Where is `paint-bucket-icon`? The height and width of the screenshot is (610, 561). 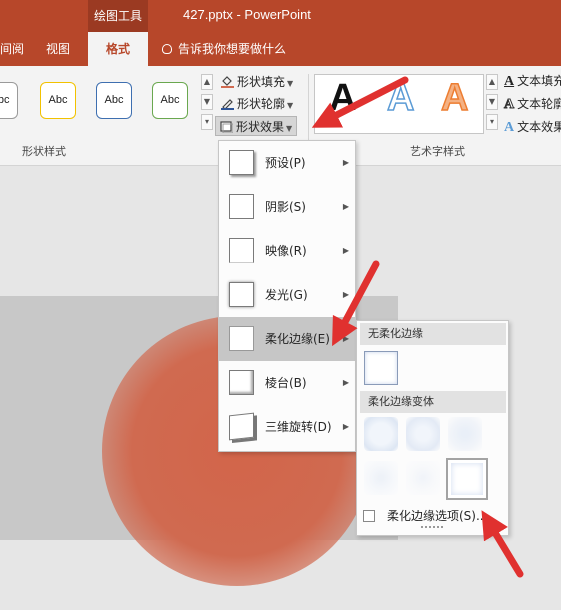
paint-bucket-icon is located at coordinates (227, 81).